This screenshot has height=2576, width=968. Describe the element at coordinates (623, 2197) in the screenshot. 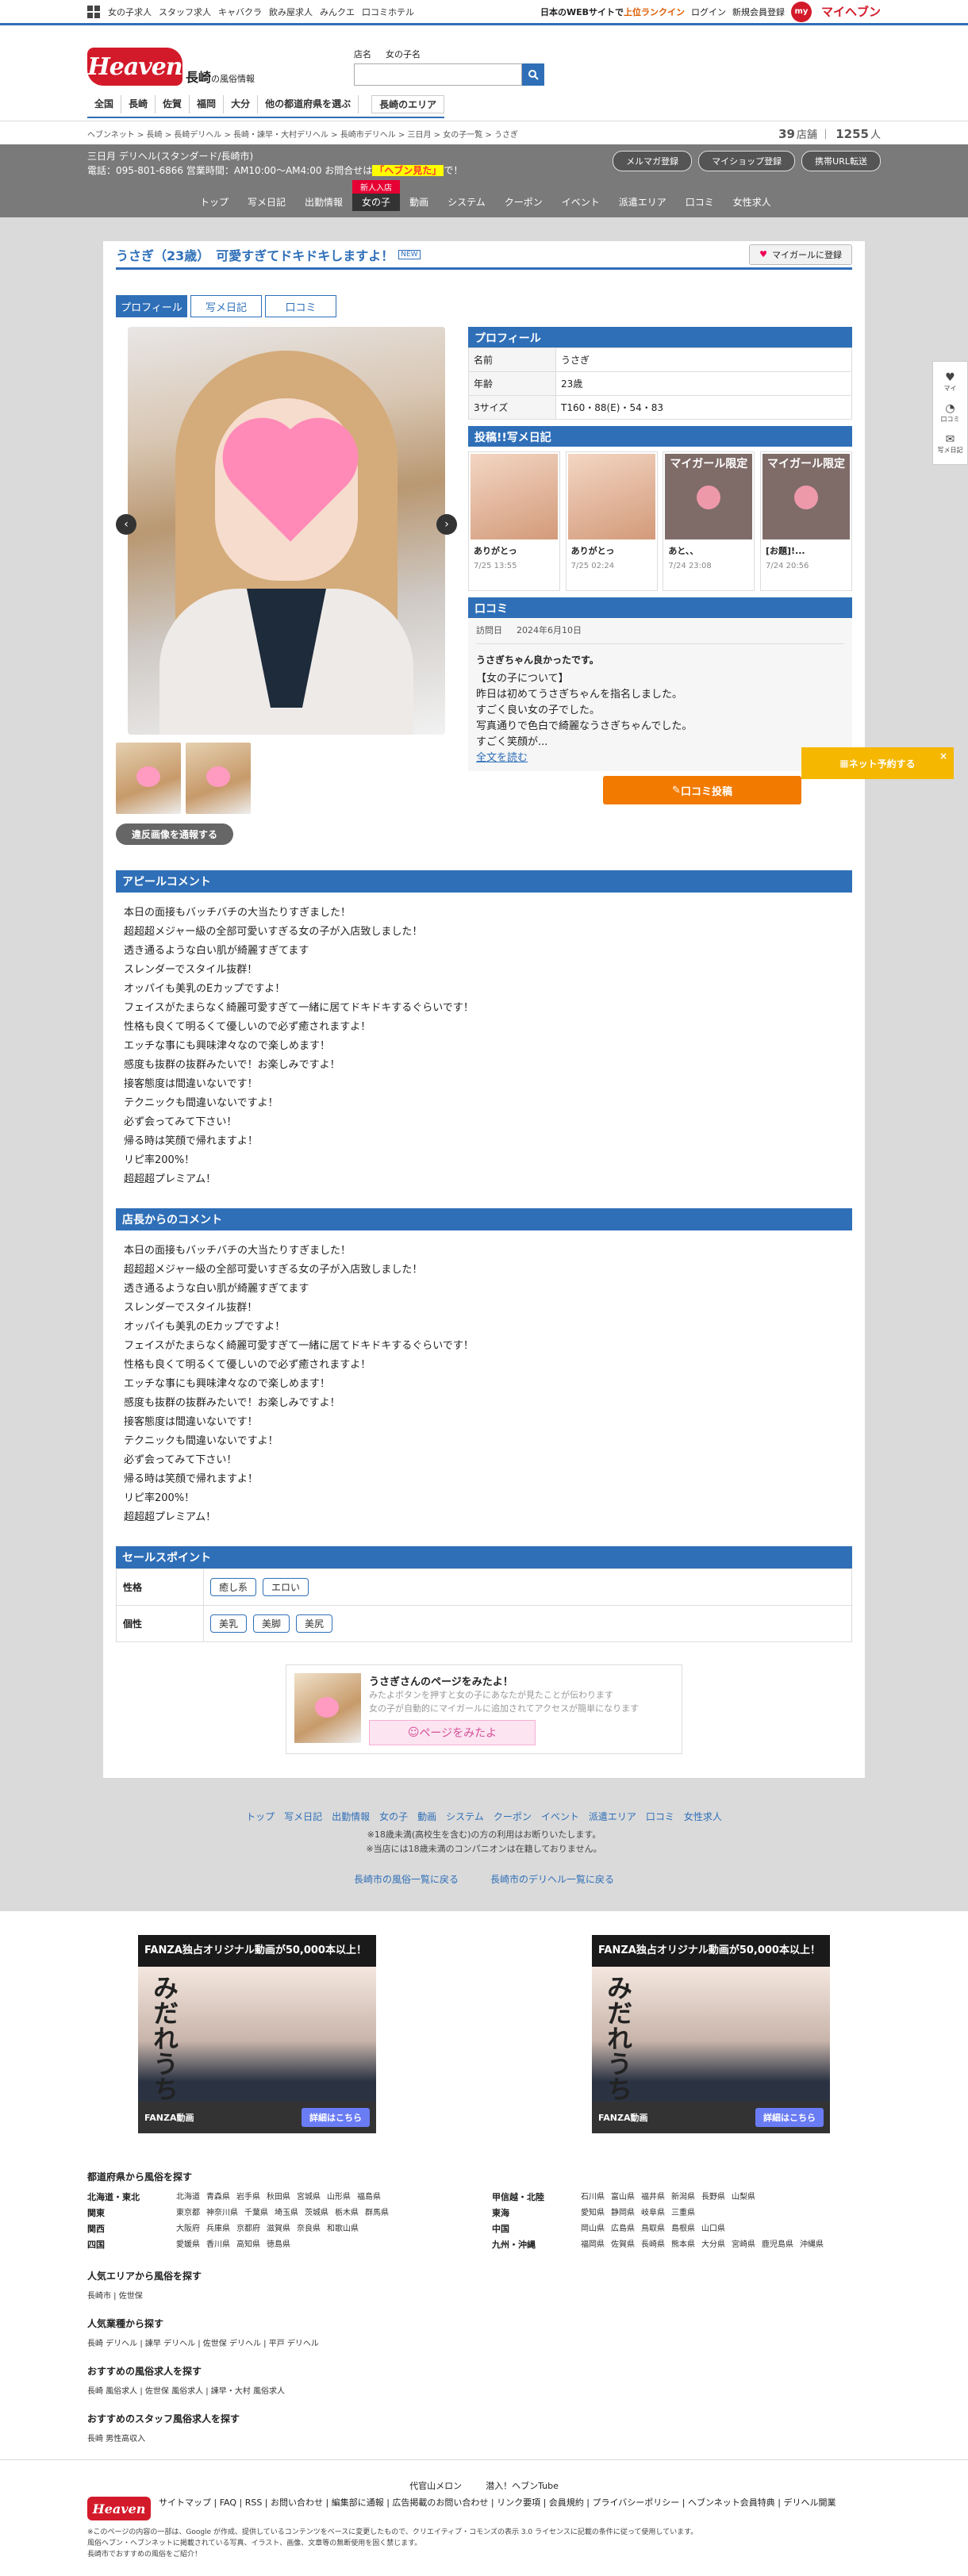

I see `prefecture-link: 富山県` at that location.